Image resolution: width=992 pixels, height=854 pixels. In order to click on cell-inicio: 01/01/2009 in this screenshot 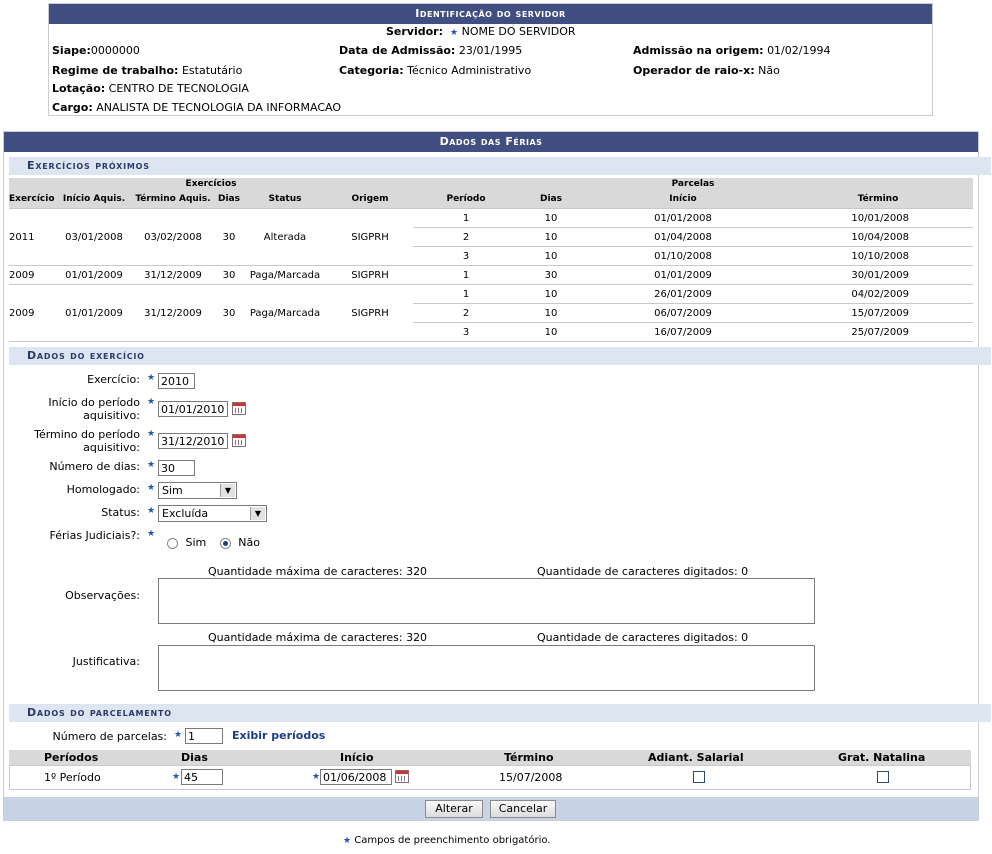, I will do `click(94, 313)`.